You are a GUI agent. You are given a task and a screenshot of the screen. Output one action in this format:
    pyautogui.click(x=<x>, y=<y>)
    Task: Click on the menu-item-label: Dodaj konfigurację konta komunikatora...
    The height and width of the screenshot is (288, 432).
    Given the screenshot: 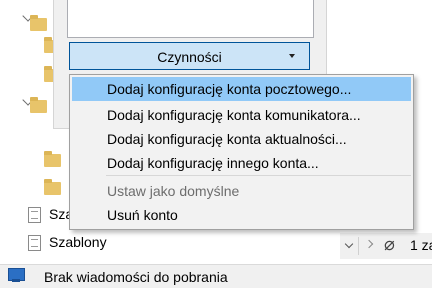 What is the action you would take?
    pyautogui.click(x=234, y=115)
    